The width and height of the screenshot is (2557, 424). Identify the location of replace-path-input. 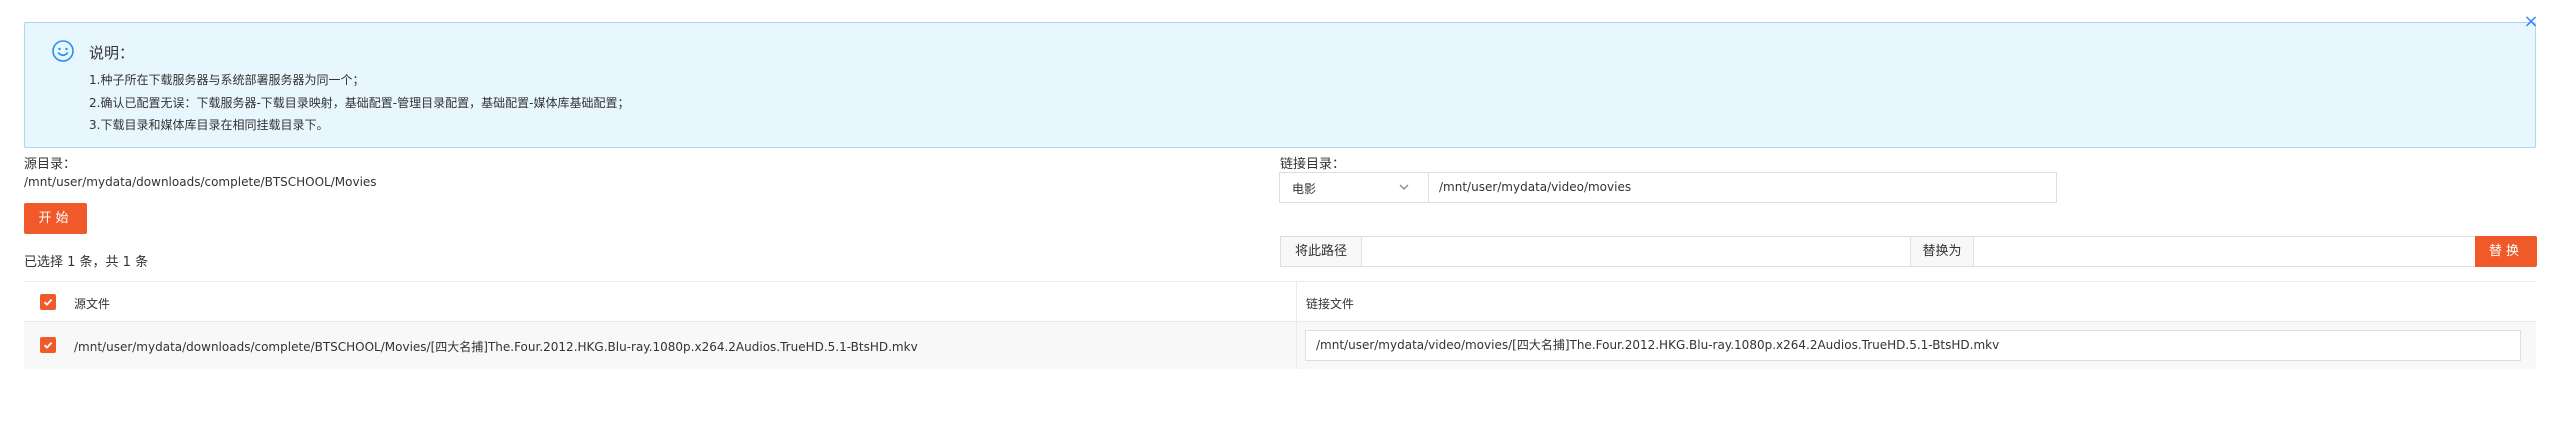
(1636, 251).